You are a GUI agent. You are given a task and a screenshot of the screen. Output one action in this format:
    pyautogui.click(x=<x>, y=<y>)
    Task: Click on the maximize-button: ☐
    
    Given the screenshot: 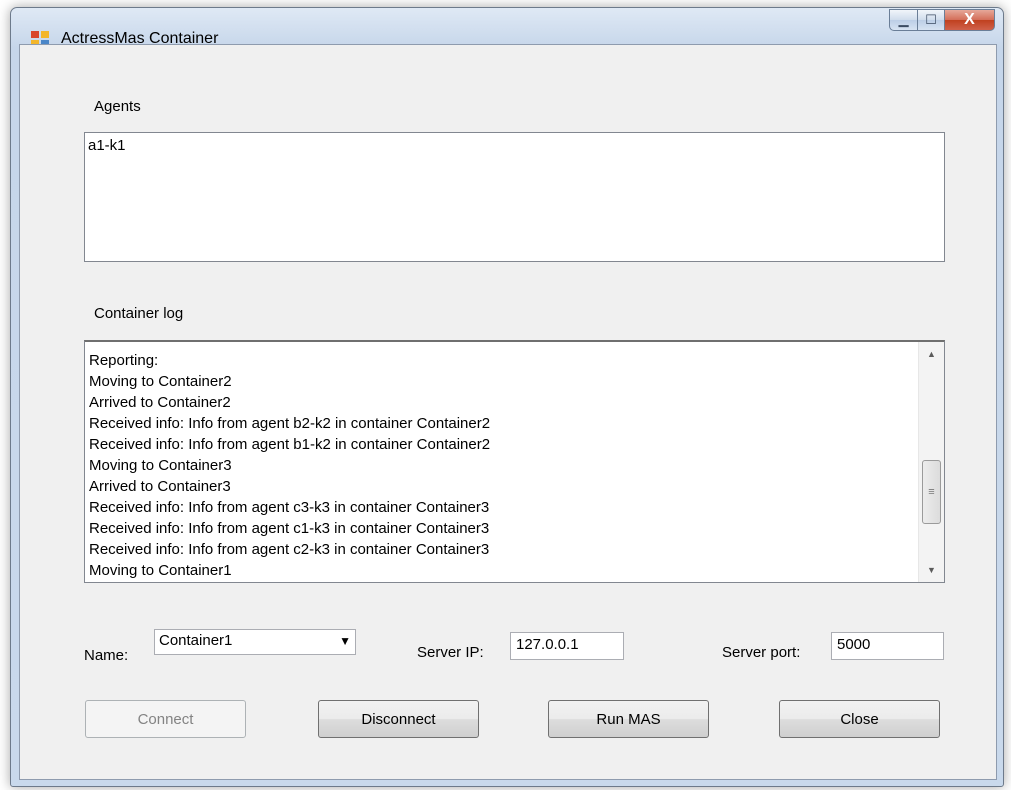 What is the action you would take?
    pyautogui.click(x=931, y=20)
    